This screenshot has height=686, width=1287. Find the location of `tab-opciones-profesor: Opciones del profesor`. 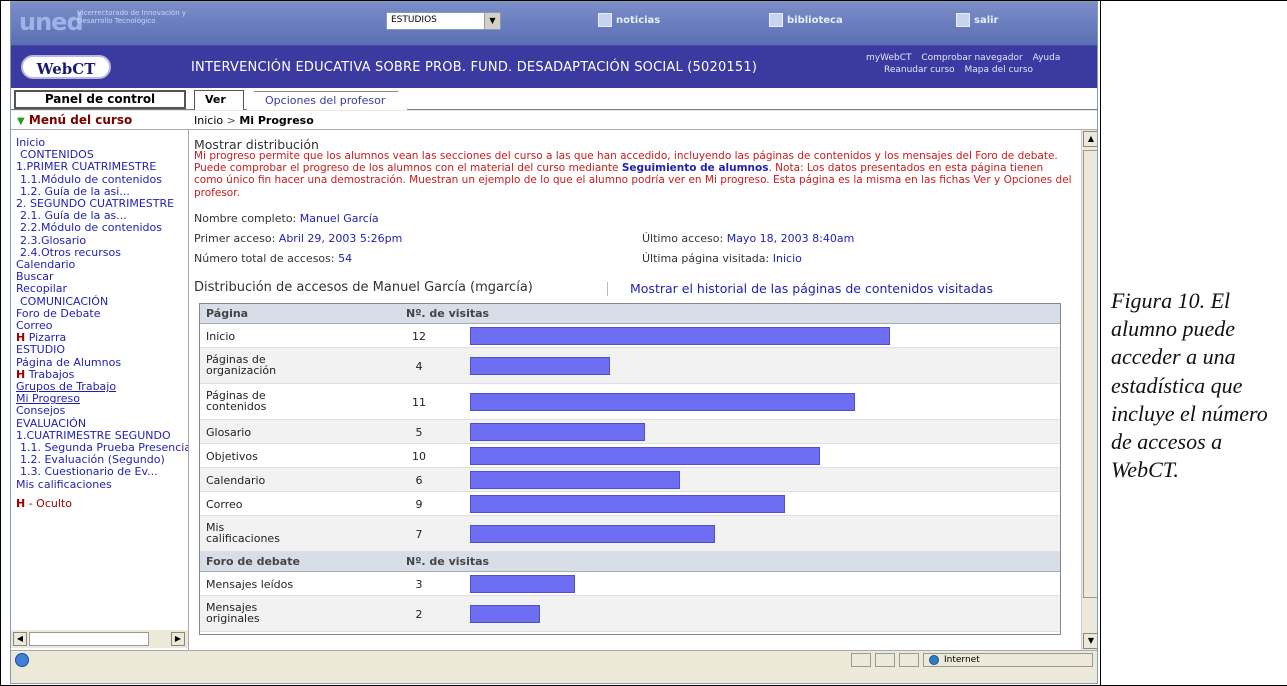

tab-opciones-profesor: Opciones del profesor is located at coordinates (327, 100).